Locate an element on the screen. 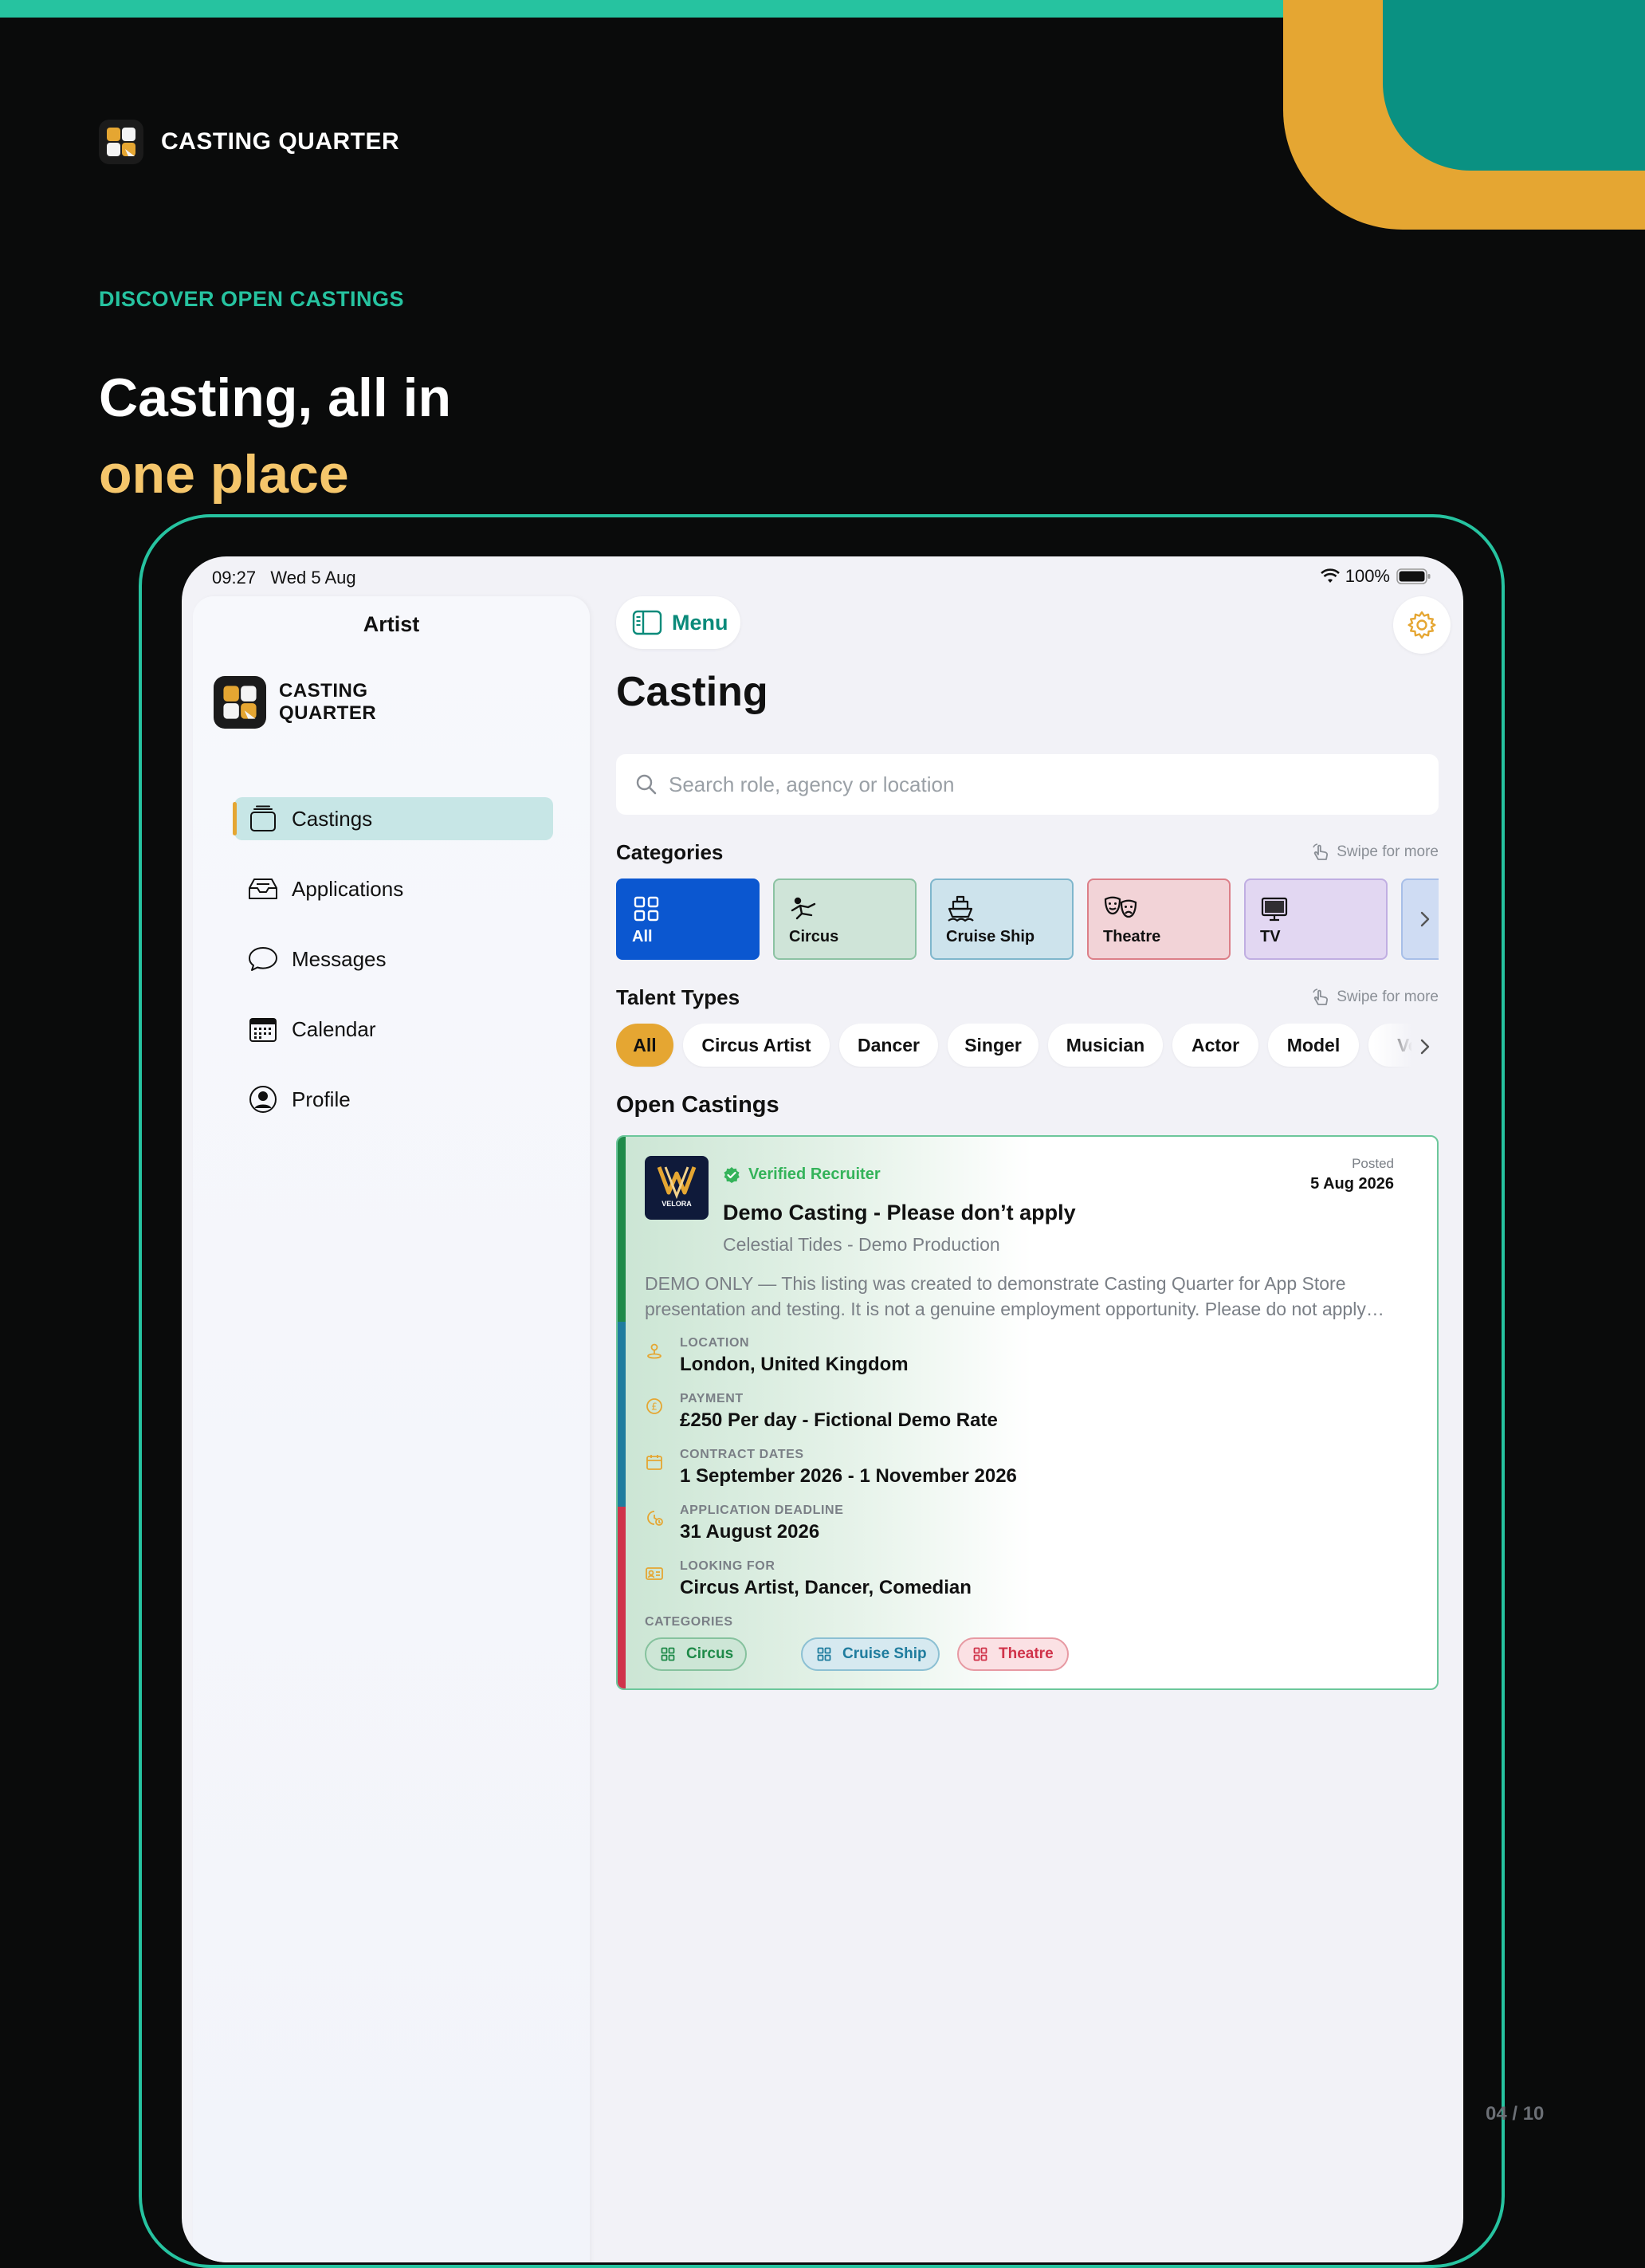  brand-name: CASTING QUARTER is located at coordinates (280, 142).